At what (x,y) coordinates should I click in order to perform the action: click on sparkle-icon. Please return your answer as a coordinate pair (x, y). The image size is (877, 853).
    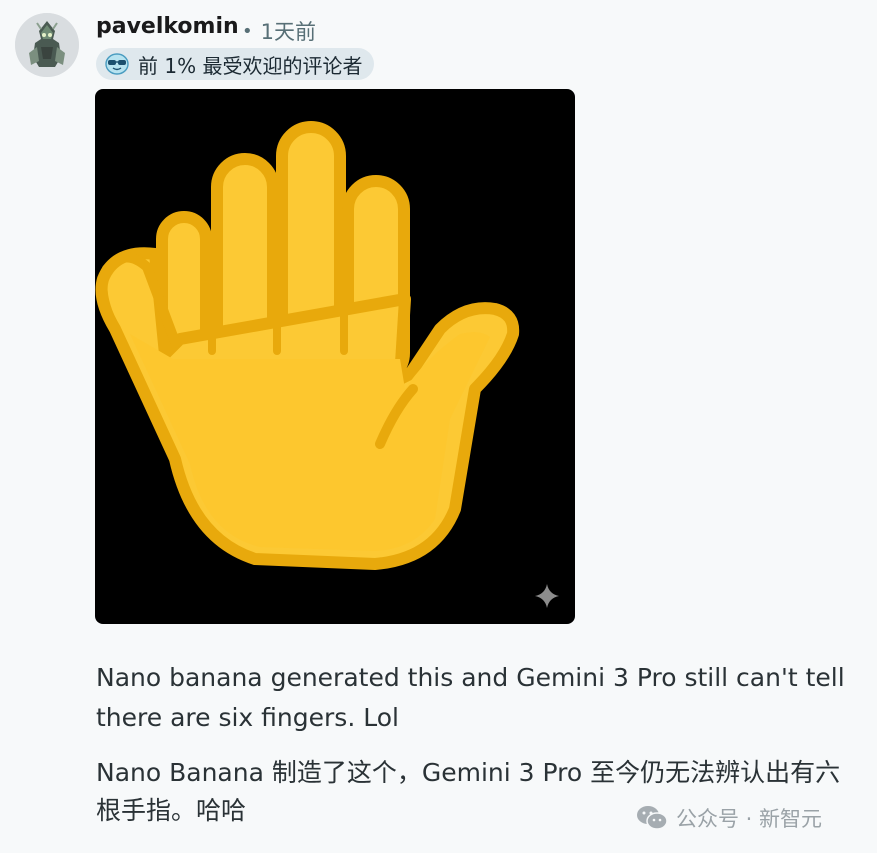
    Looking at the image, I should click on (547, 596).